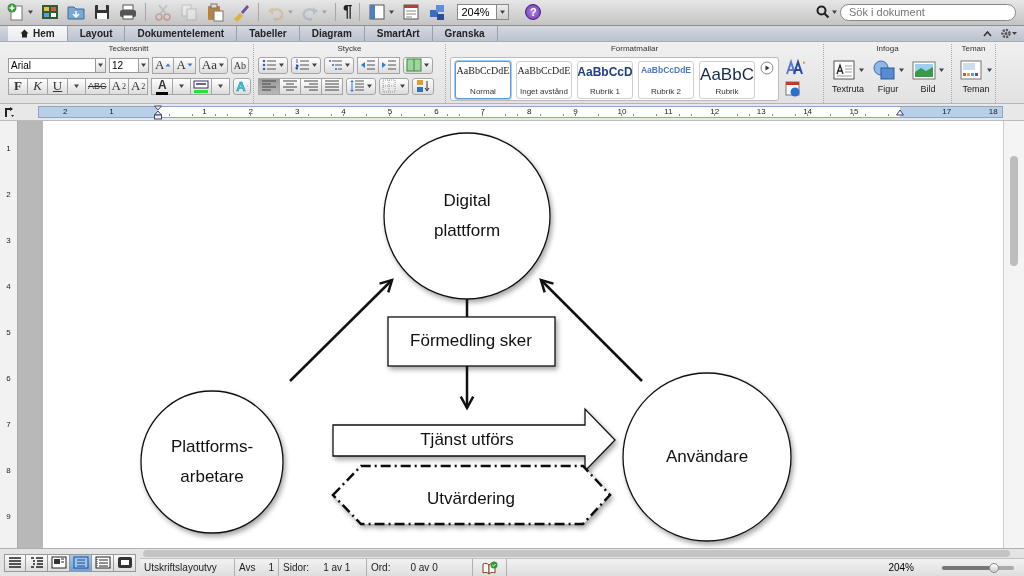 The image size is (1024, 576). I want to click on ribbon-tab: Dokumentelement, so click(181, 33).